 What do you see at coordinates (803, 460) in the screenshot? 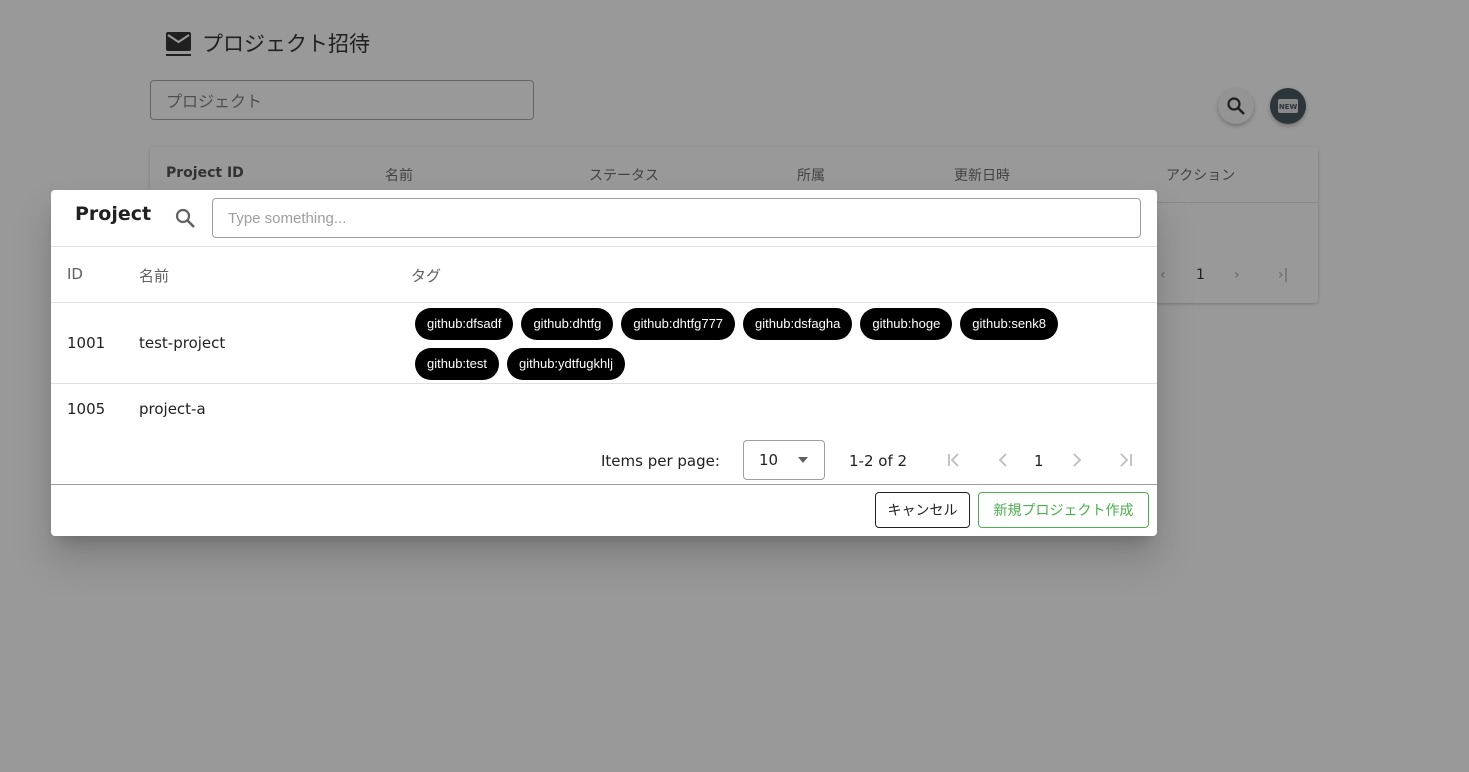
I see `caret-down-icon` at bounding box center [803, 460].